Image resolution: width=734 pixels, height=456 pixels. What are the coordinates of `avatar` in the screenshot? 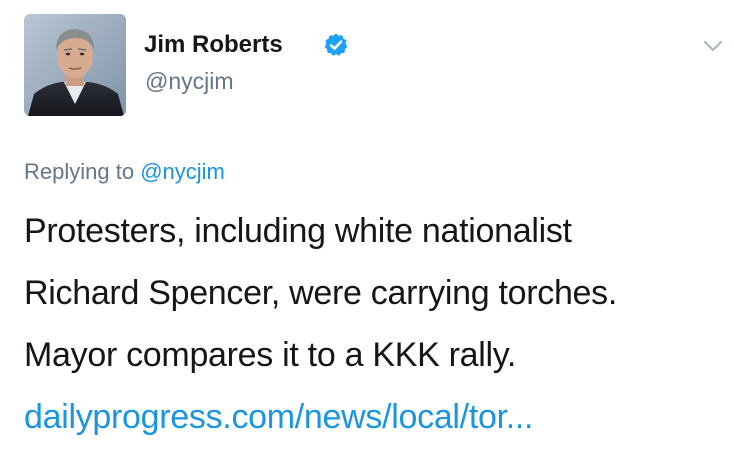 It's located at (75, 65).